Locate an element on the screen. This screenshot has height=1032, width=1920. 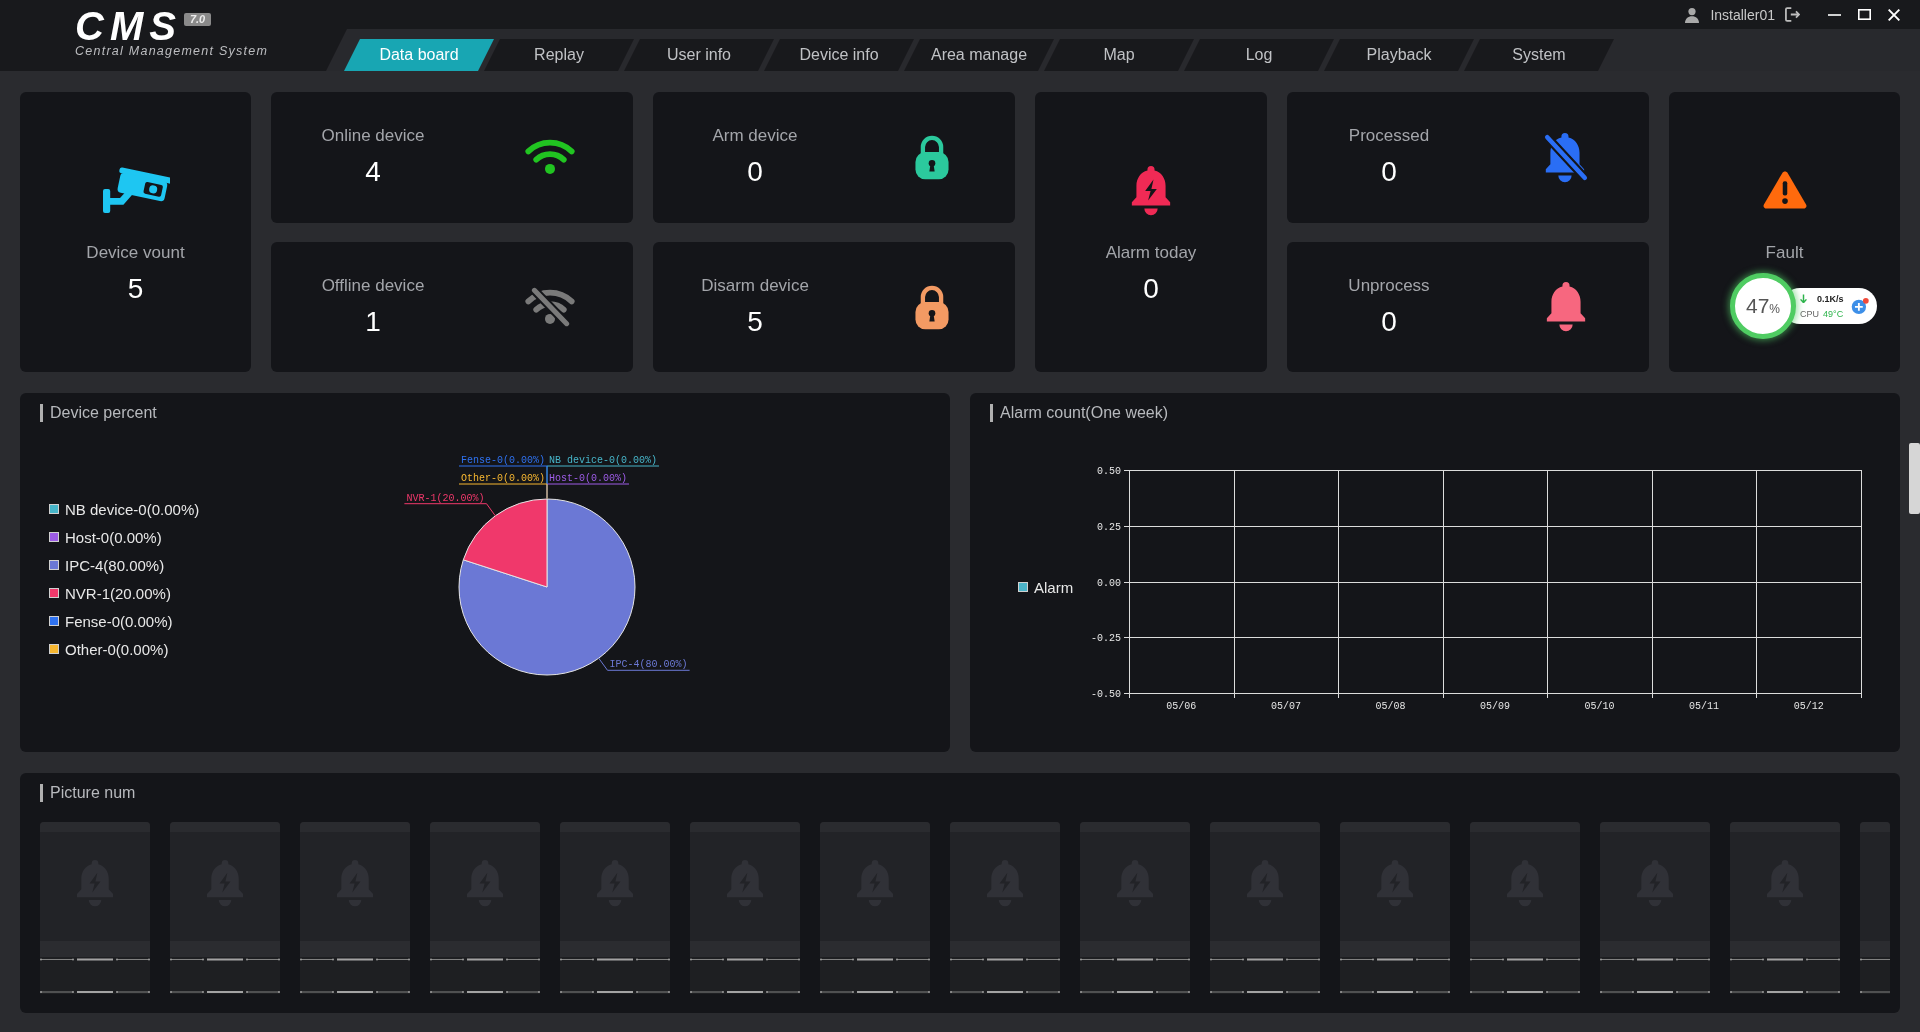
stat-label: Device vount is located at coordinates (135, 253).